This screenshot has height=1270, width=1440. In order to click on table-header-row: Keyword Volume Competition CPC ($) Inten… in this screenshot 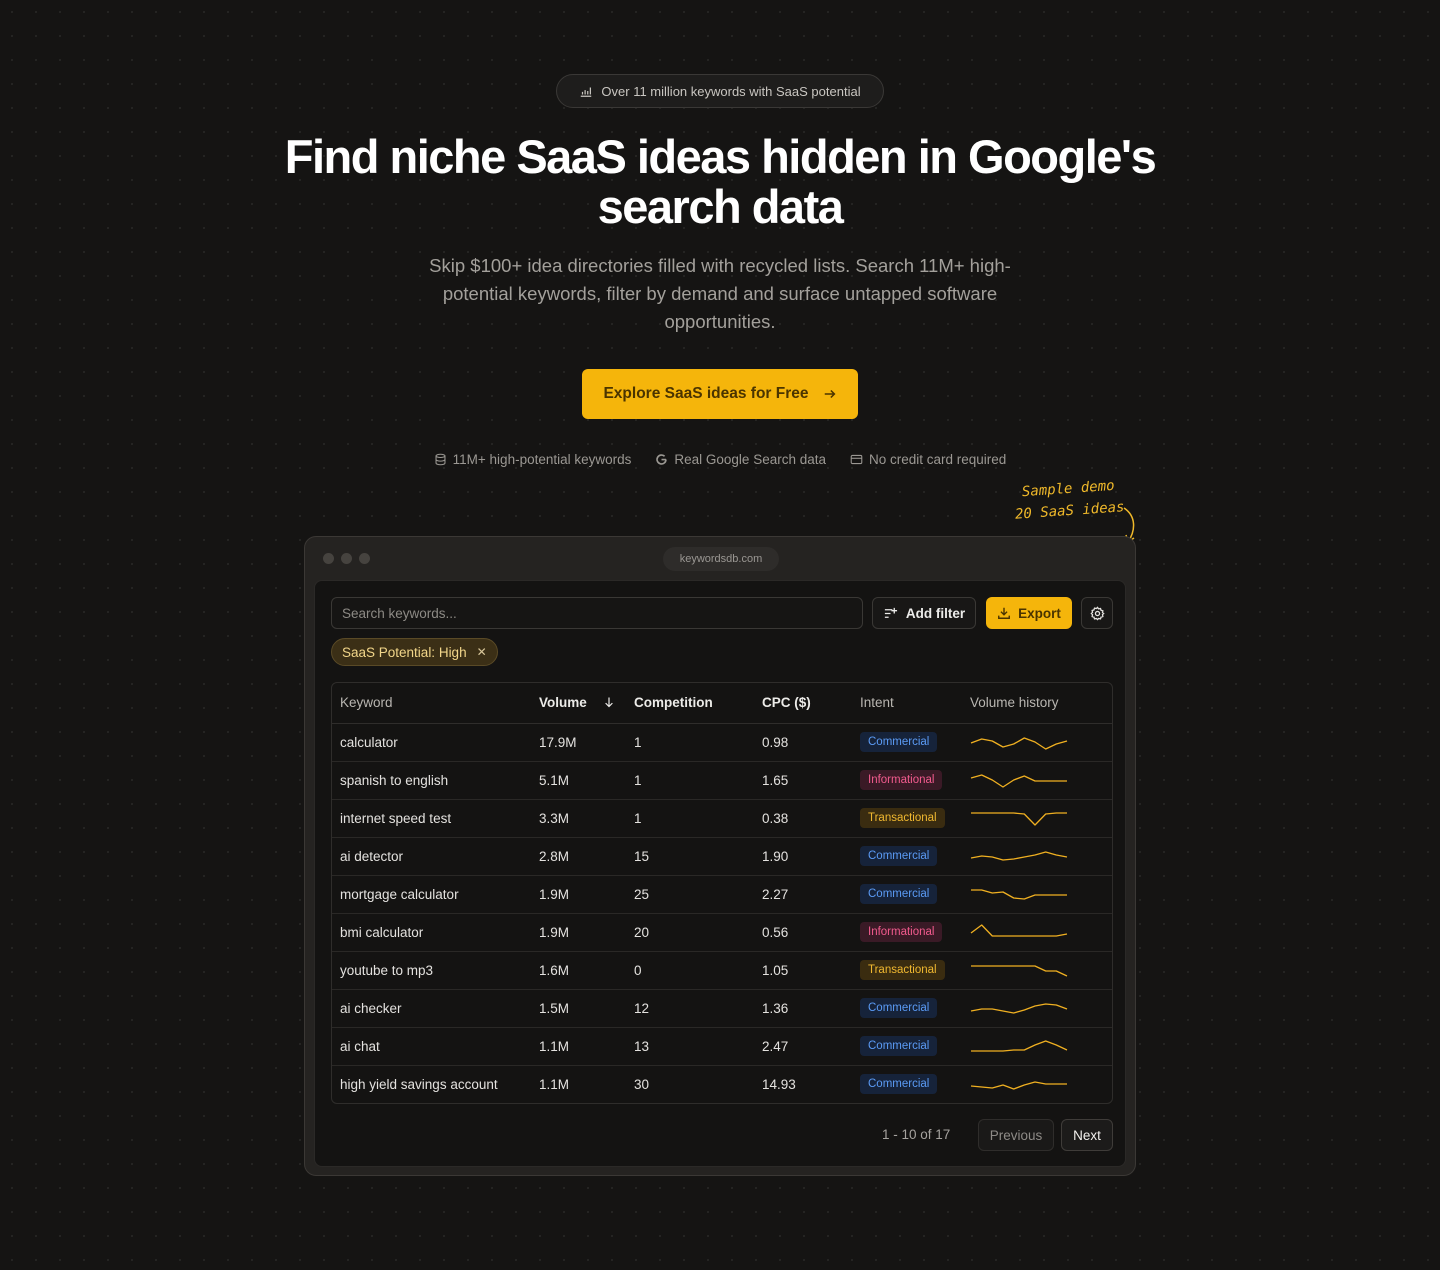, I will do `click(722, 703)`.